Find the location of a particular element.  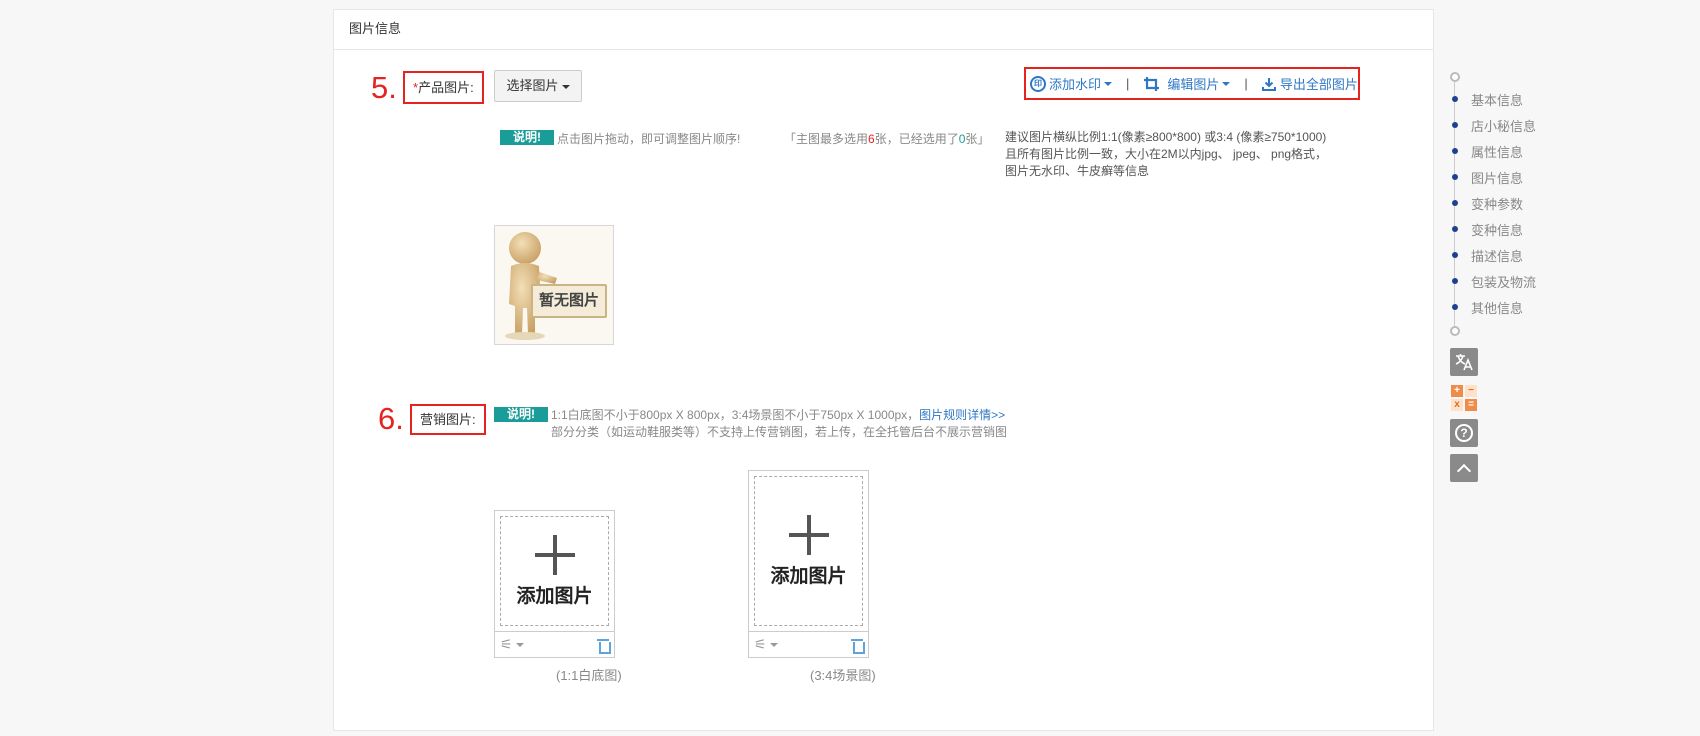

upload-caption-square: (1:1白底图) is located at coordinates (589, 675).